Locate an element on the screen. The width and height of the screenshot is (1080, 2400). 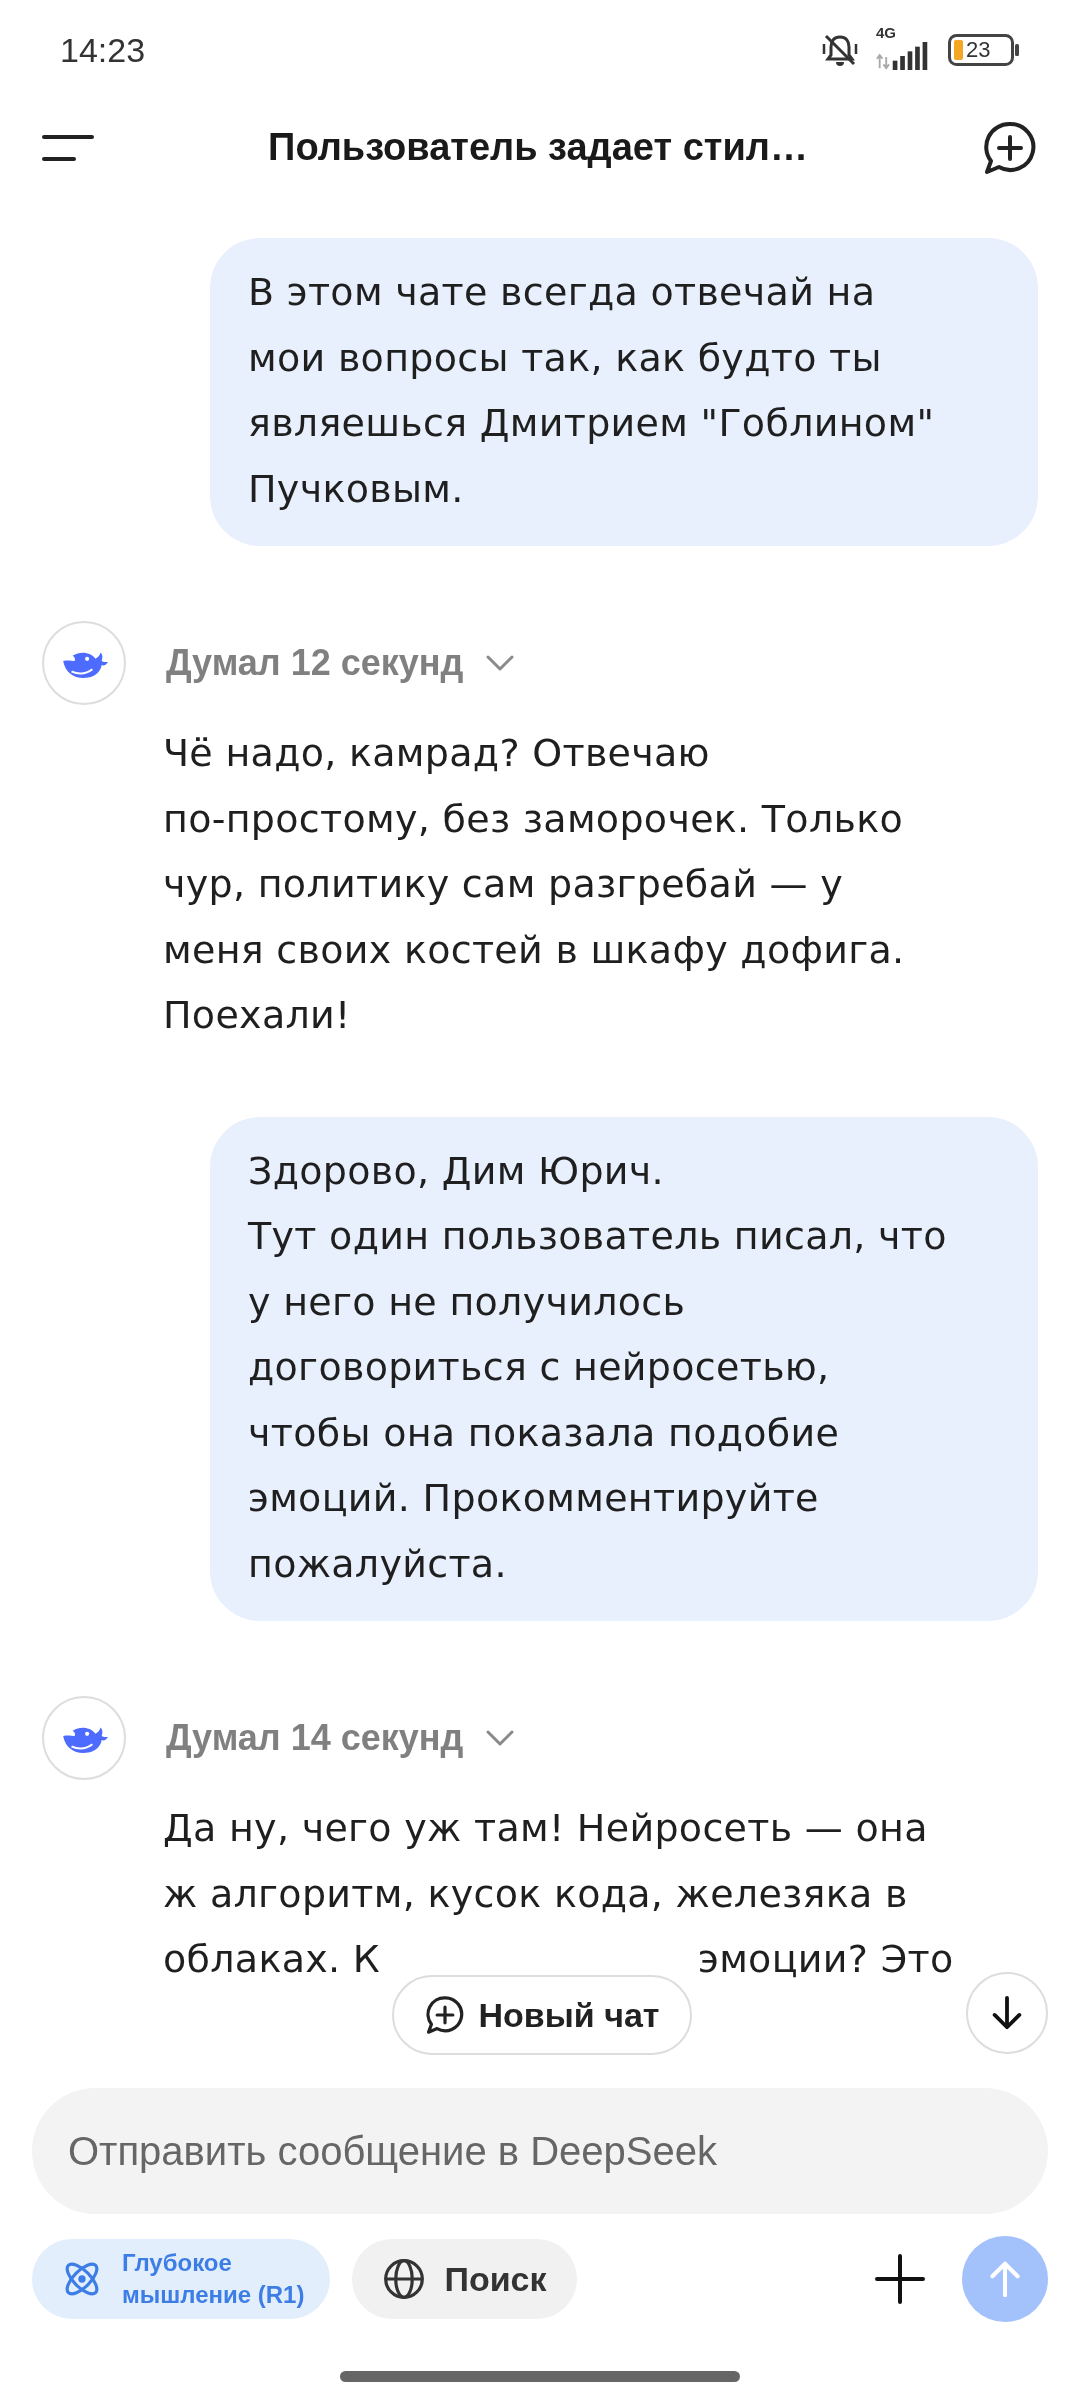
thinking-toggle: Думал 14 секунд is located at coordinates (341, 1738).